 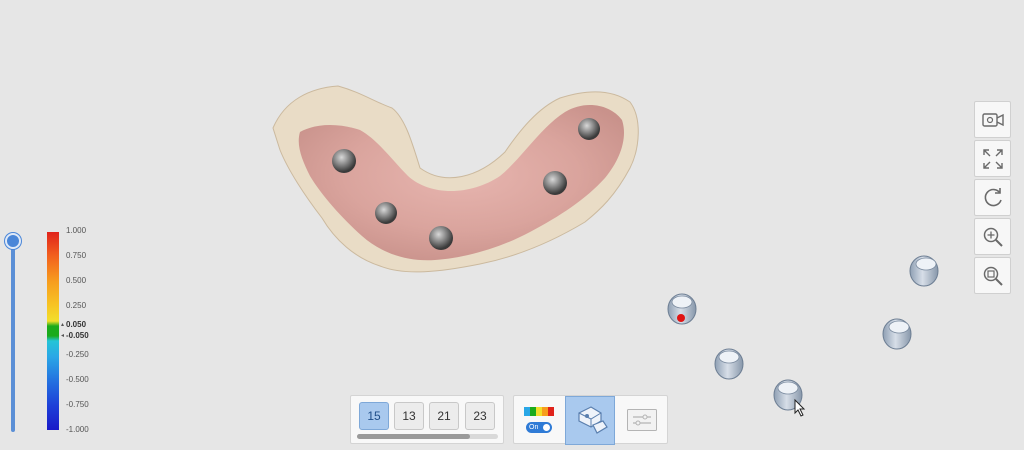 I want to click on tooth-button-15: 15, so click(x=374, y=416).